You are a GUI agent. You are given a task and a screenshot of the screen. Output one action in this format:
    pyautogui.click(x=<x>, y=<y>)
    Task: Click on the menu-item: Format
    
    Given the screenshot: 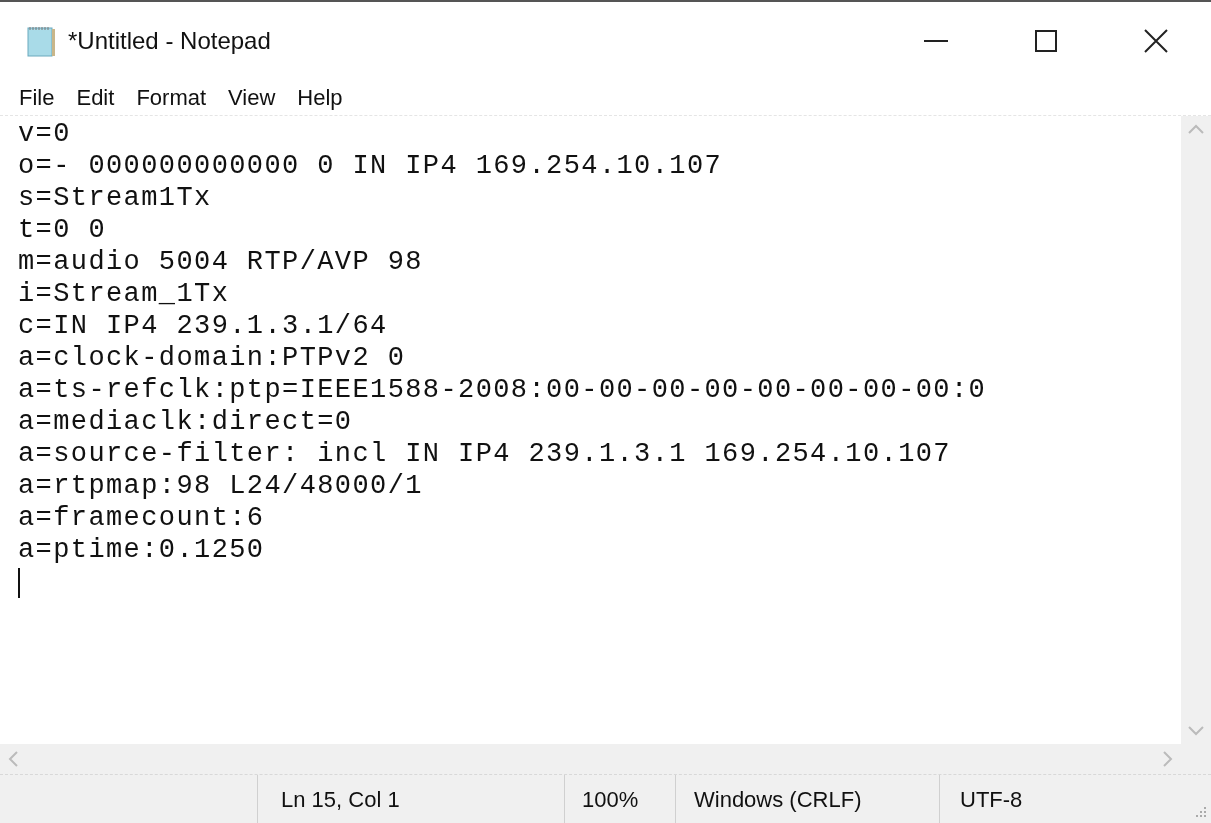 What is the action you would take?
    pyautogui.click(x=171, y=97)
    